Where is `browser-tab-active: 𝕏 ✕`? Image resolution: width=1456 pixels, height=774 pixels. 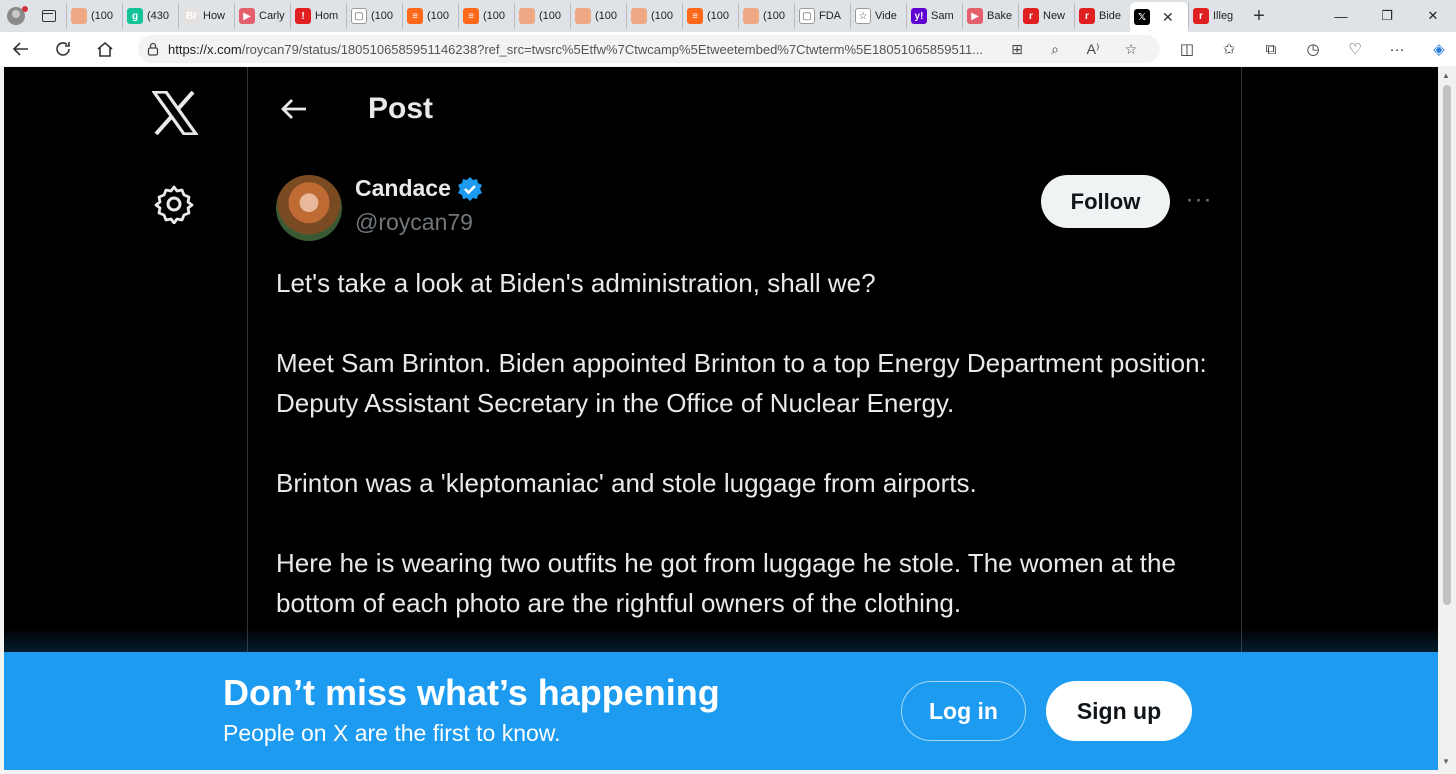
browser-tab-active: 𝕏 ✕ is located at coordinates (1159, 17).